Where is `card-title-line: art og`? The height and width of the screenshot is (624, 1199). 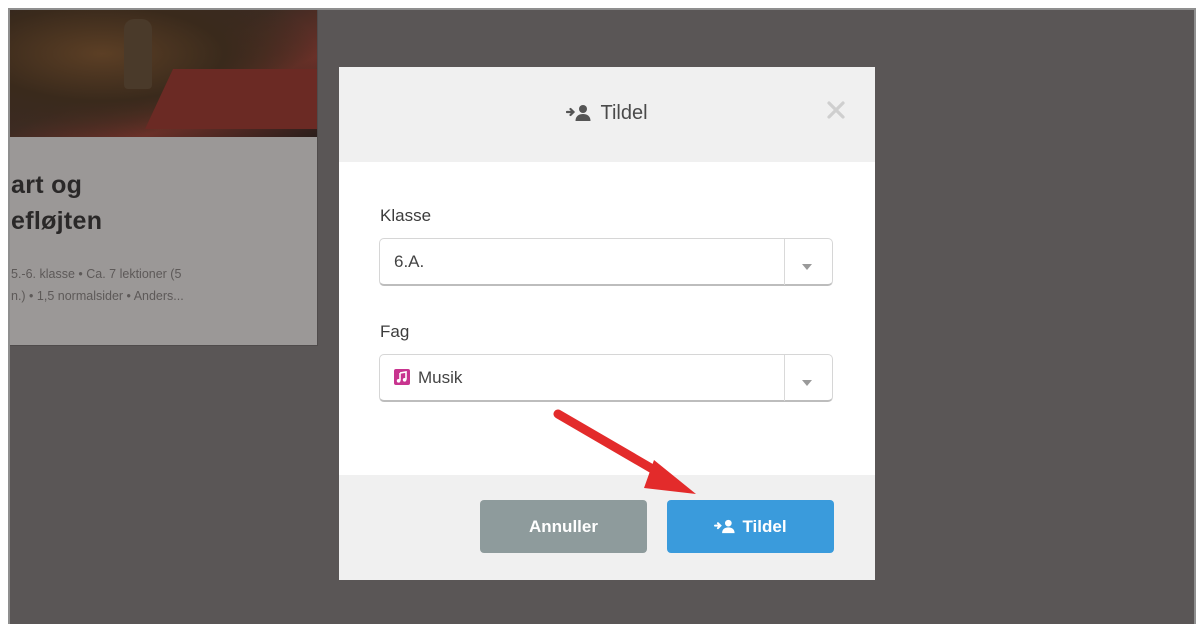
card-title-line: art og is located at coordinates (47, 185).